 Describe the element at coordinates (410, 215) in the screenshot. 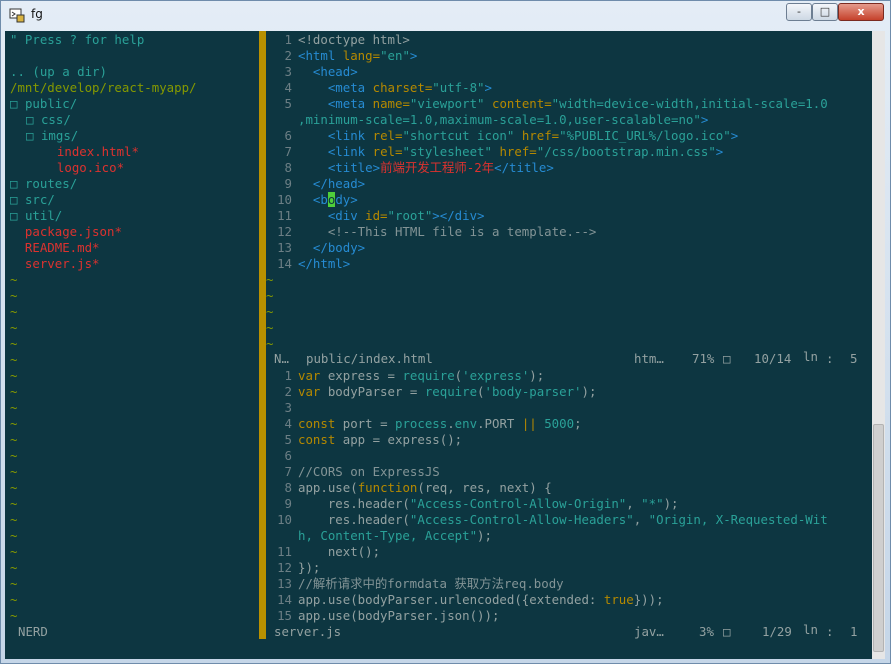

I see `code-token: "root"` at that location.